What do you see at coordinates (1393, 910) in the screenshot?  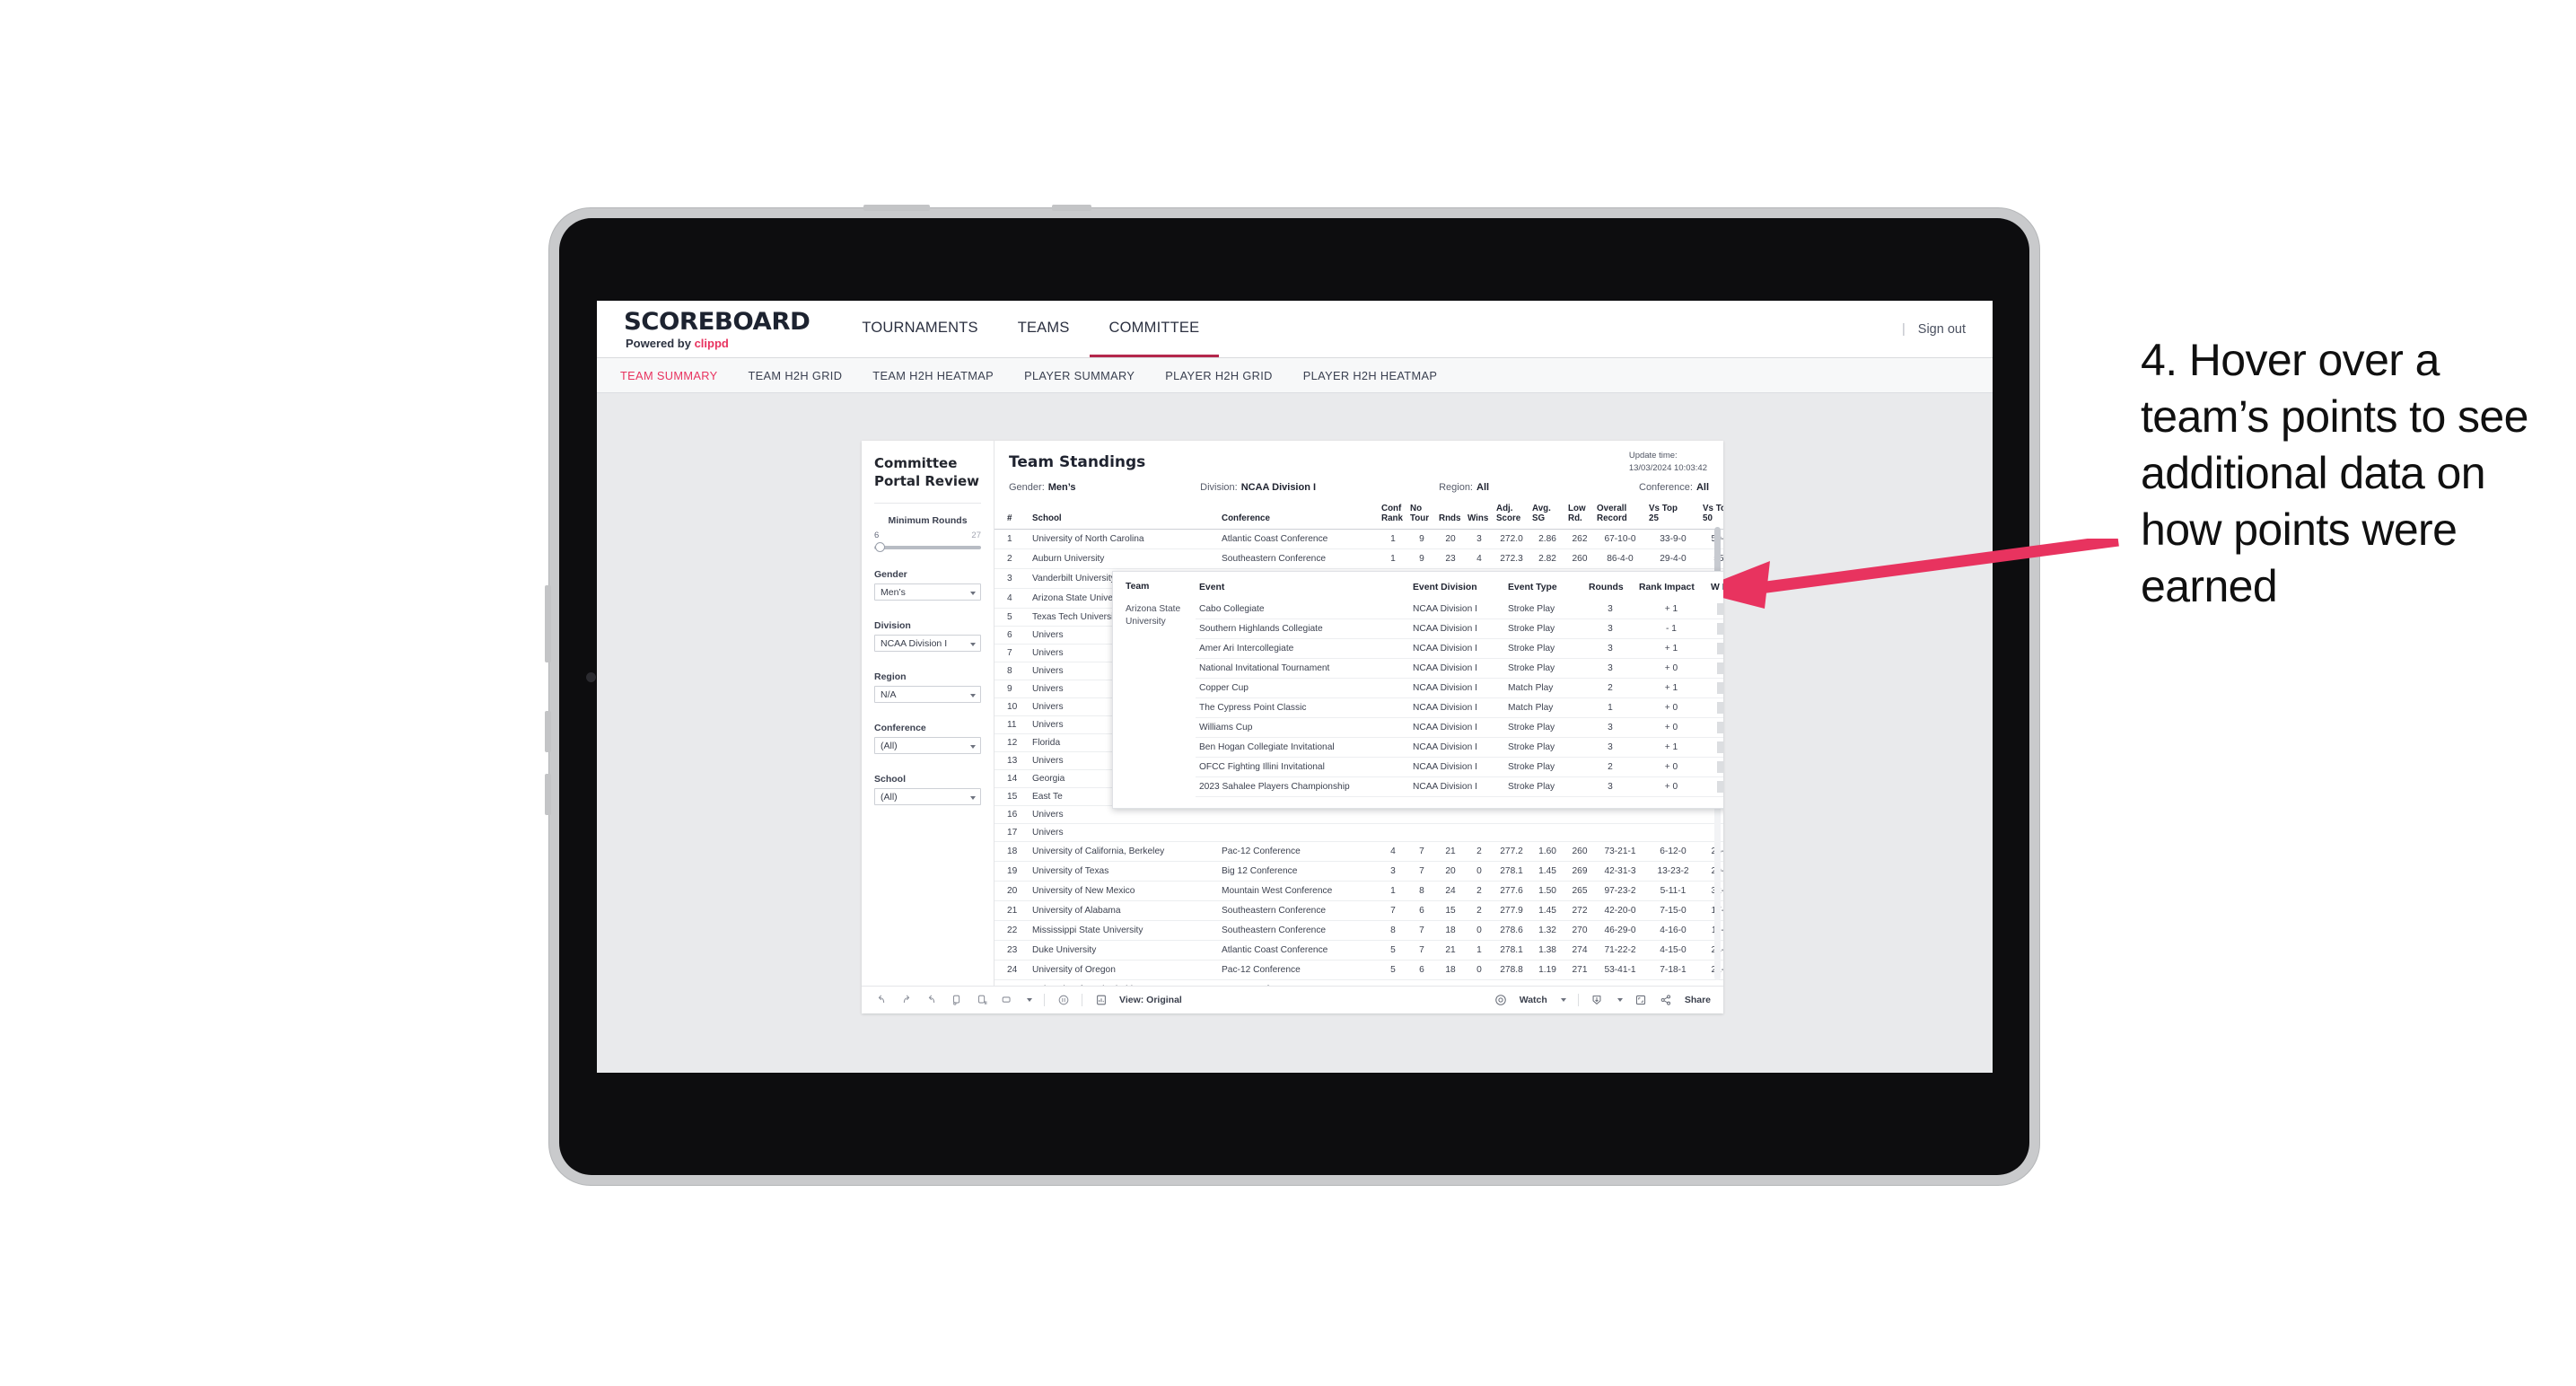 I see `conf-rank-cell: 7` at bounding box center [1393, 910].